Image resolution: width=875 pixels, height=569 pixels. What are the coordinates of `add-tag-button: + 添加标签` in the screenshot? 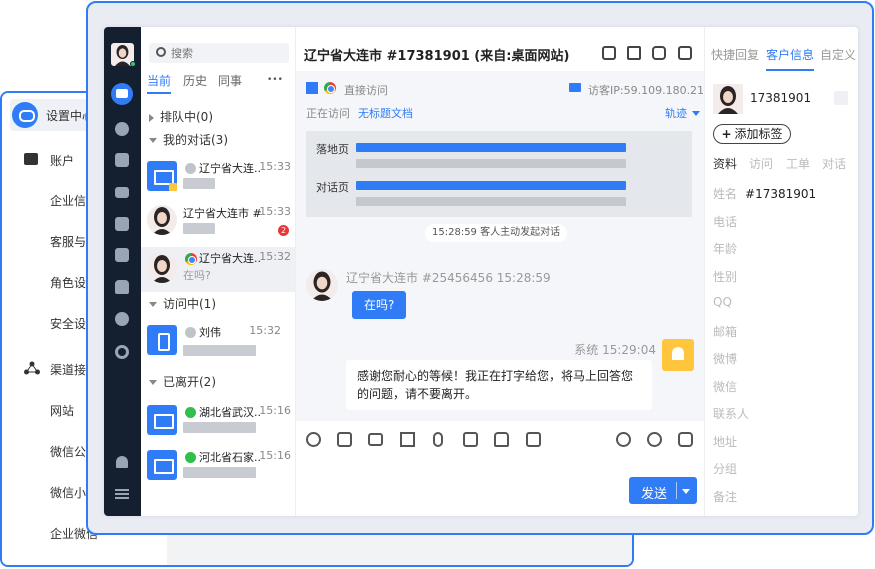 It's located at (752, 134).